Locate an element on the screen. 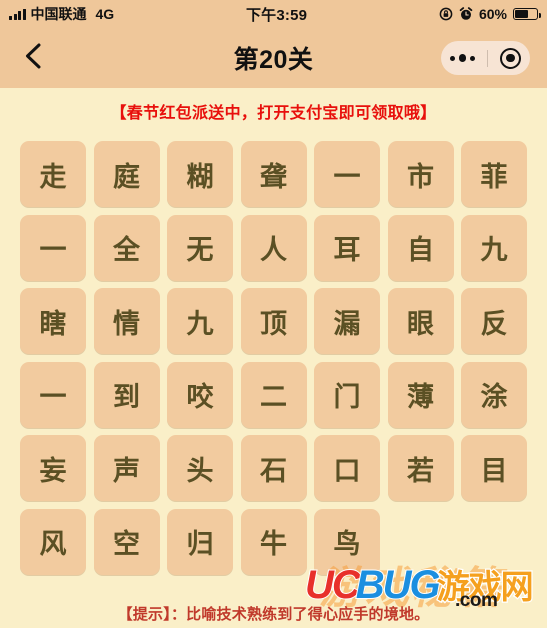 This screenshot has height=628, width=547. character-tile: 若 is located at coordinates (420, 468).